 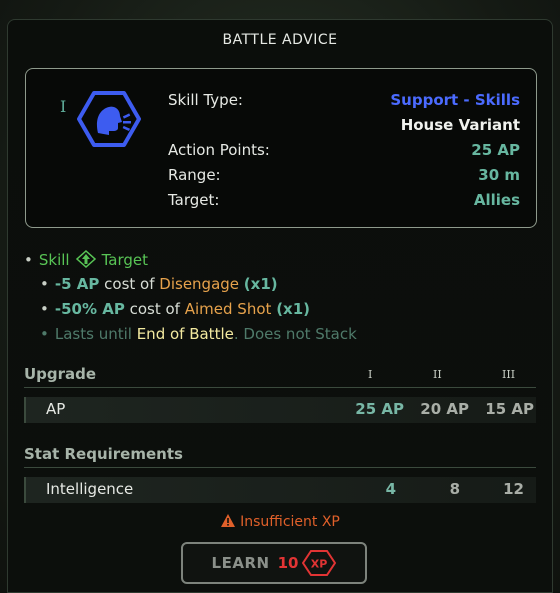 What do you see at coordinates (390, 489) in the screenshot?
I see `requirement-tier-1-value: 4` at bounding box center [390, 489].